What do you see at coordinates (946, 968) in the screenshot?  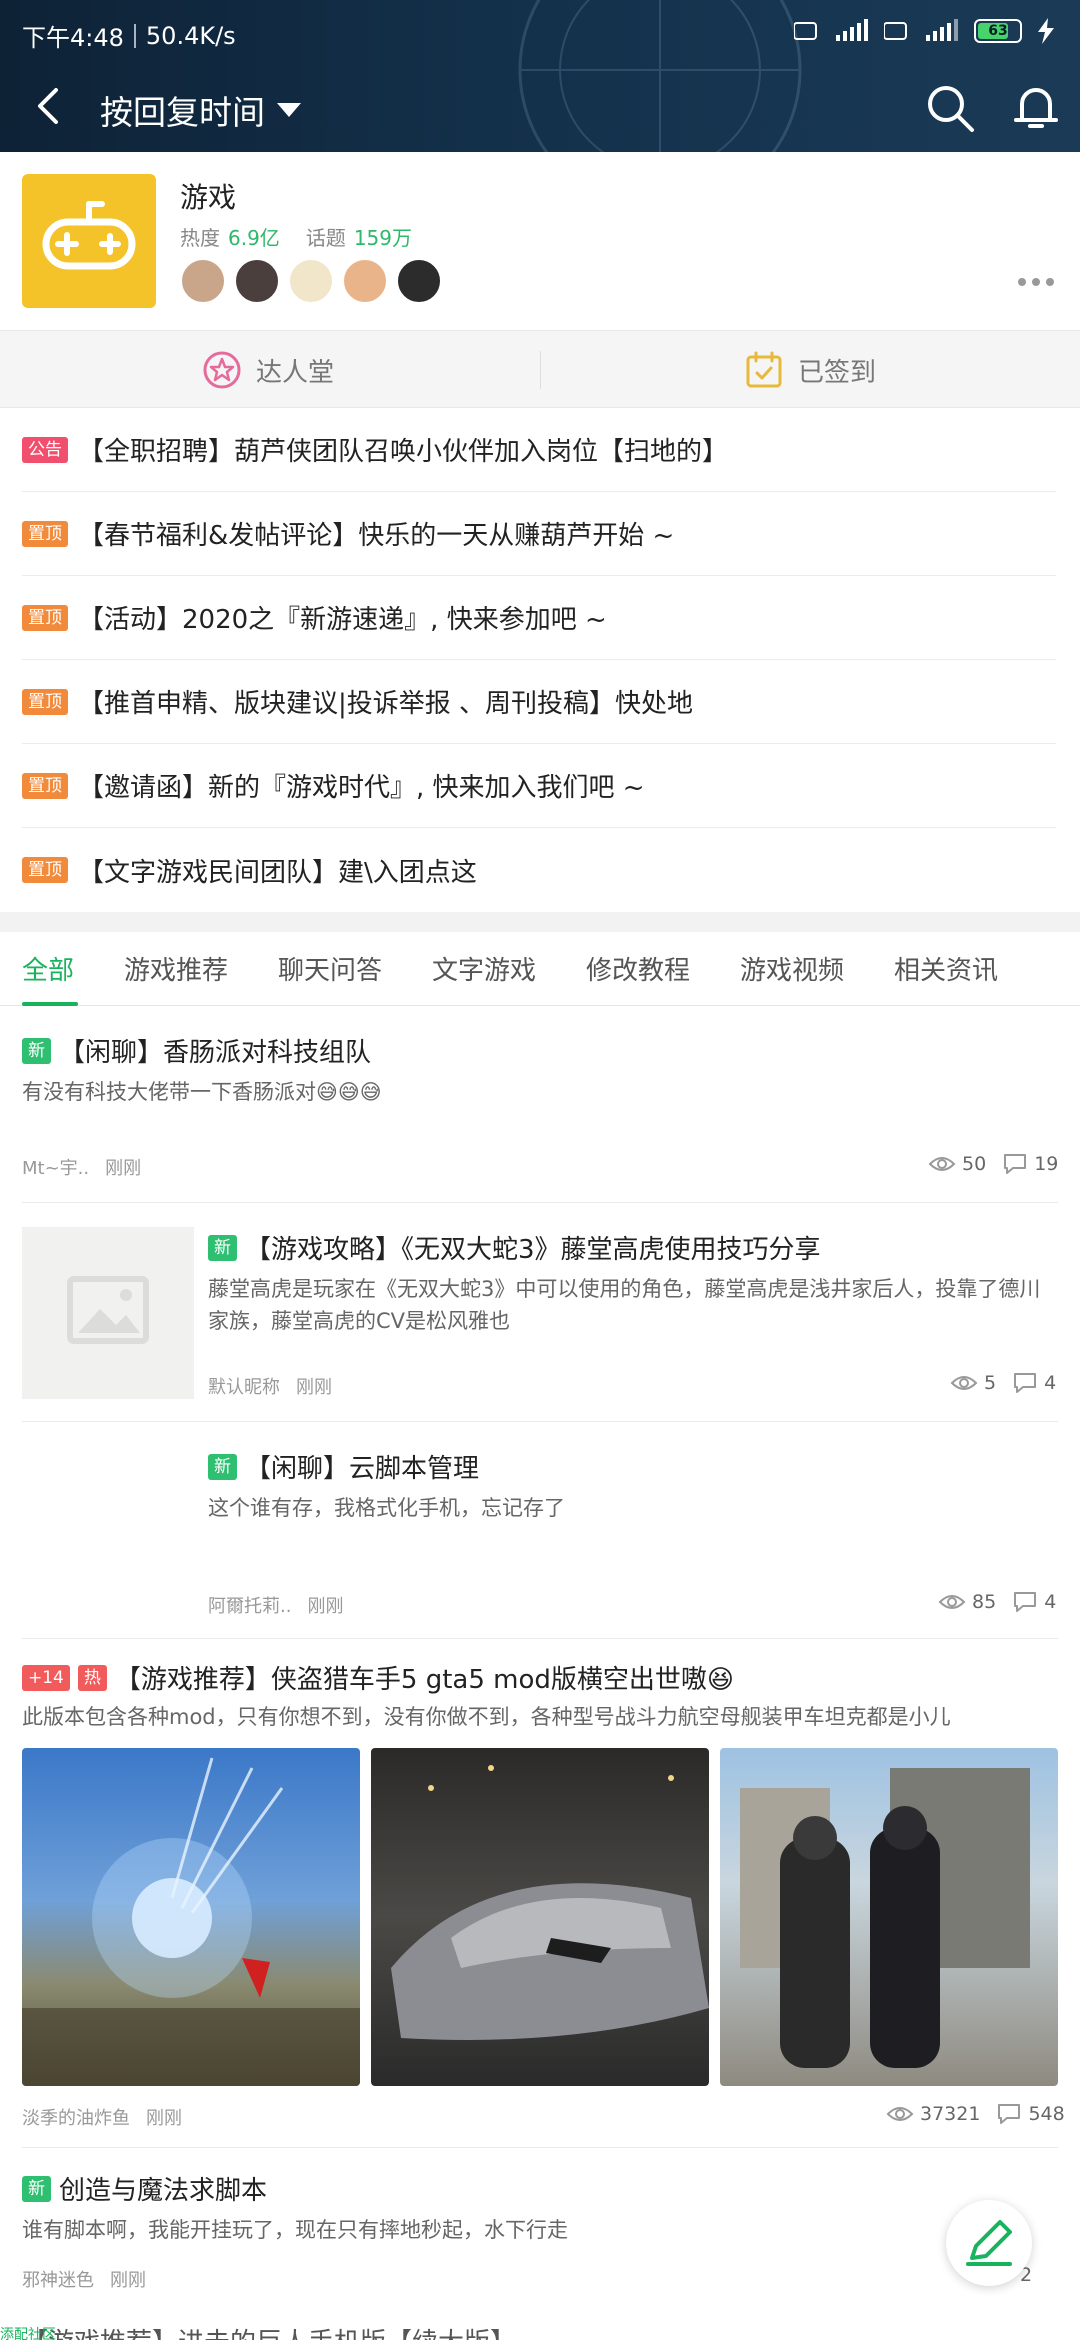 I see `tab-related-news: 相关资讯` at bounding box center [946, 968].